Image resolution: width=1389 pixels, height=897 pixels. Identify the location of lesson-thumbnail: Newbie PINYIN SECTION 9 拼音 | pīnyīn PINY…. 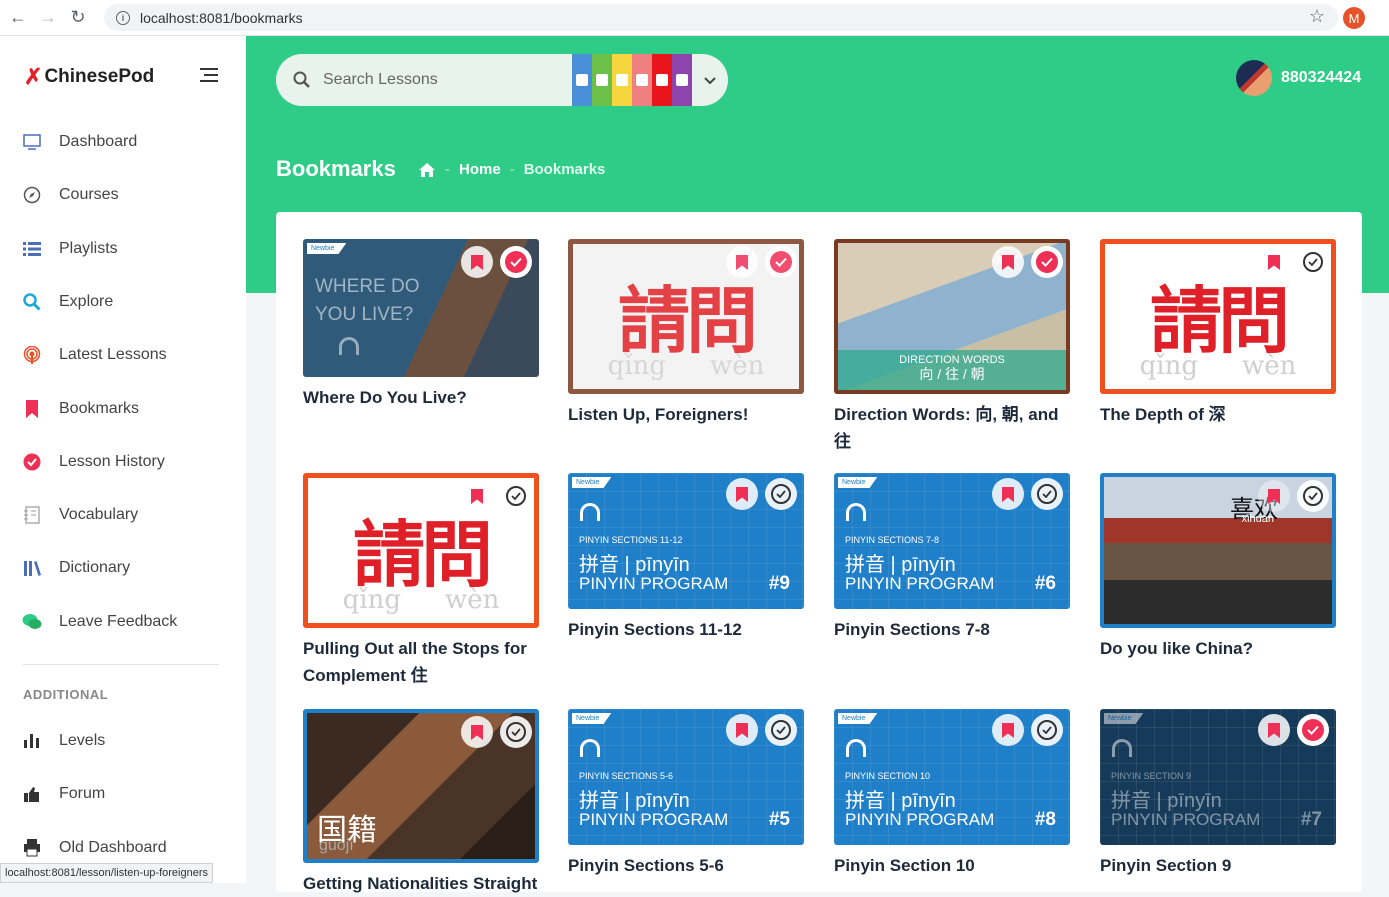
(1218, 777).